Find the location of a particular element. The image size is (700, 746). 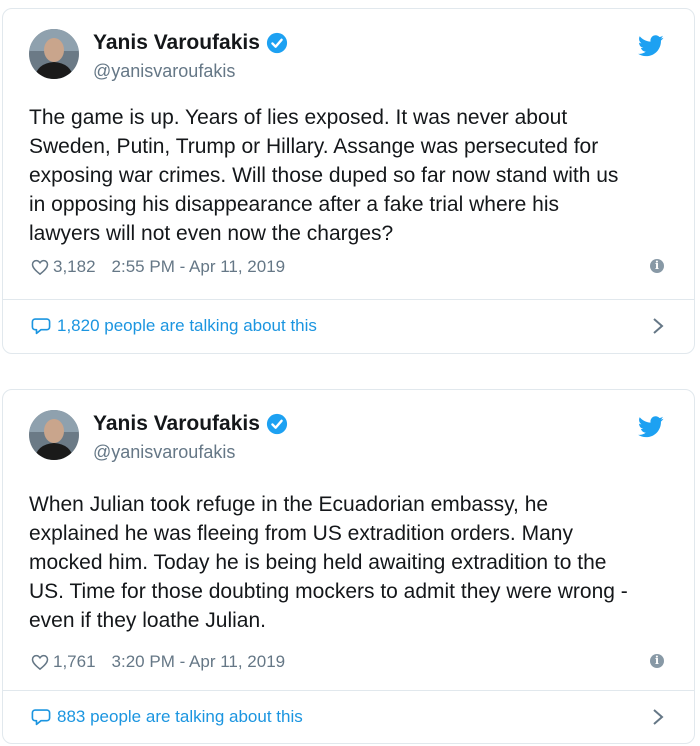

talking-text: 1,820 people are talking about this is located at coordinates (187, 325).